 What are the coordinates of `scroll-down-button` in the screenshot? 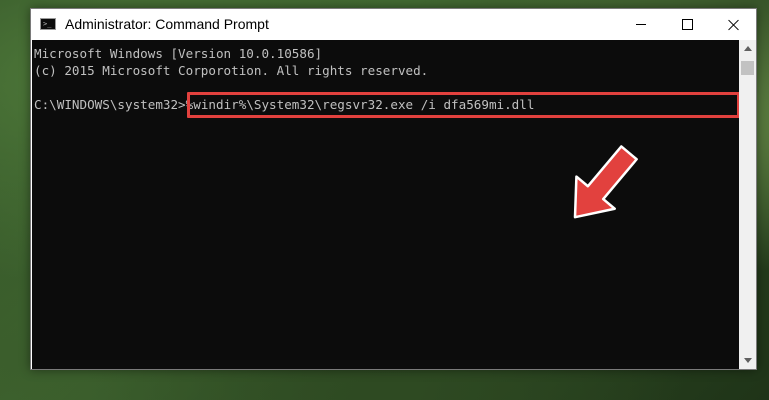 It's located at (747, 360).